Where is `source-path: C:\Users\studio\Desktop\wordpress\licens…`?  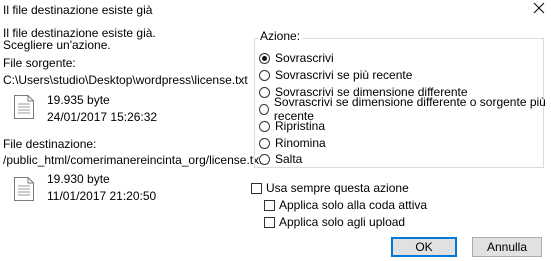 source-path: C:\Users\studio\Desktop\wordpress\licens… is located at coordinates (125, 80).